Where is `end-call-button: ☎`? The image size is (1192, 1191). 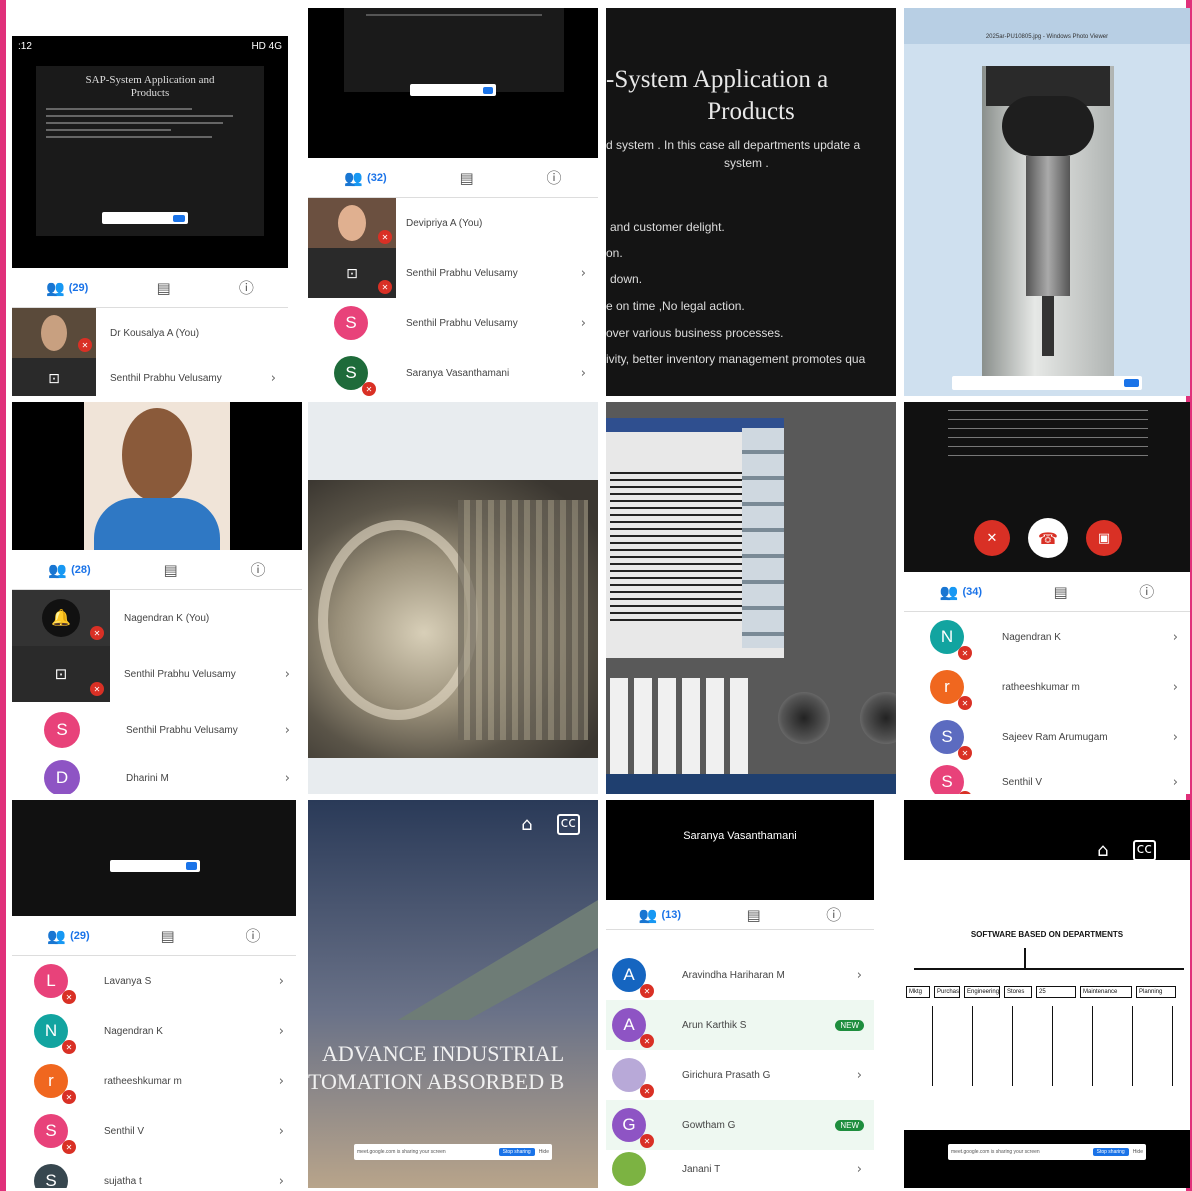
end-call-button: ☎ is located at coordinates (1048, 538).